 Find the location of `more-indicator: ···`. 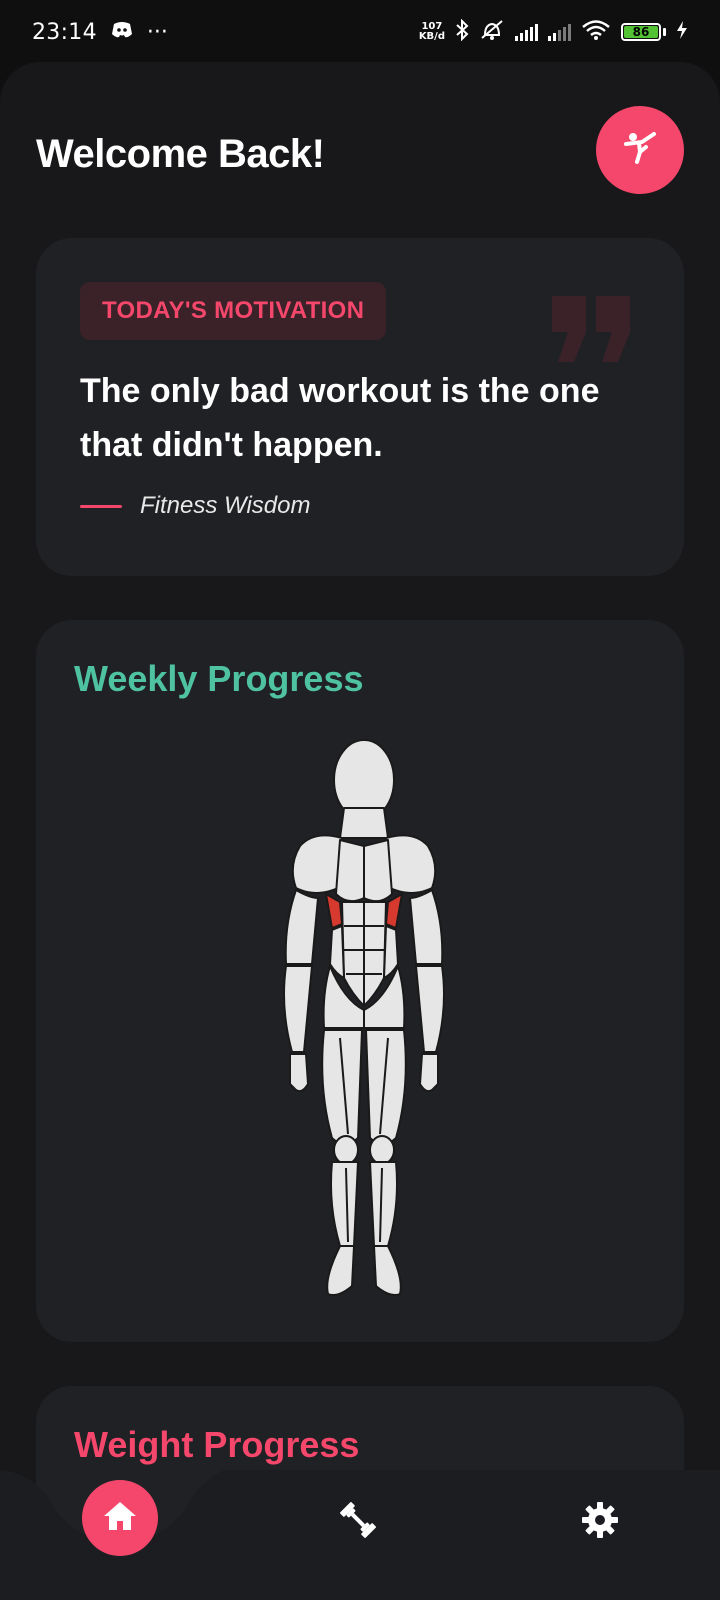

more-indicator: ··· is located at coordinates (157, 32).